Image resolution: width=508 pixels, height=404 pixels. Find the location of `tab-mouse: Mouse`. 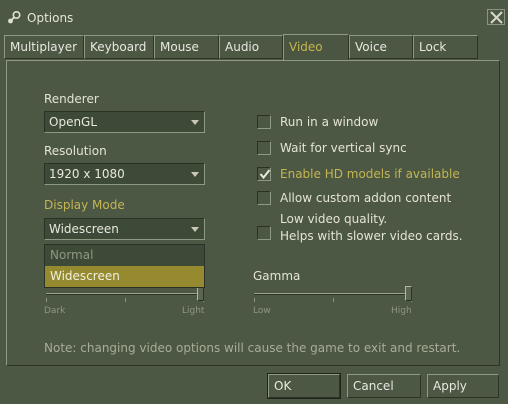

tab-mouse: Mouse is located at coordinates (186, 47).